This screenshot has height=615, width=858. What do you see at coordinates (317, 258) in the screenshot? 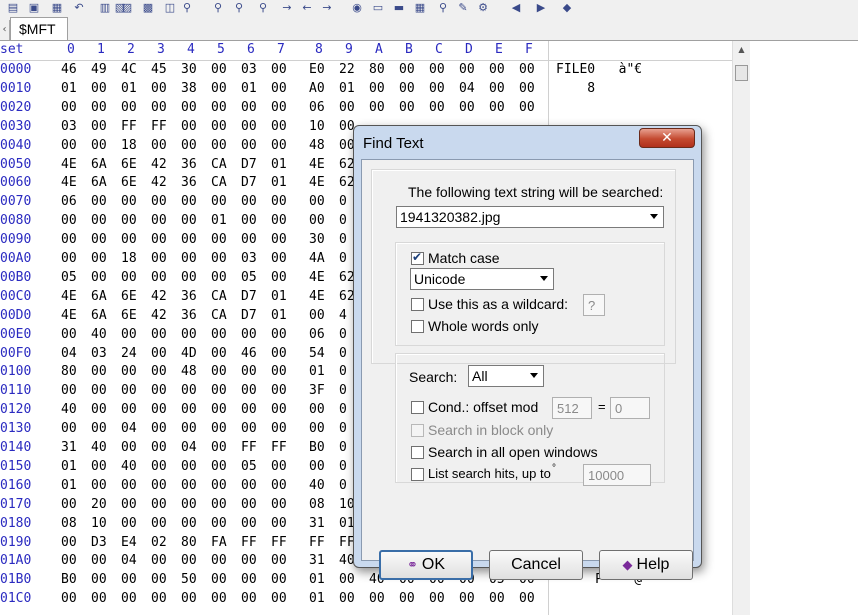
I see `hex-byte: 4A` at bounding box center [317, 258].